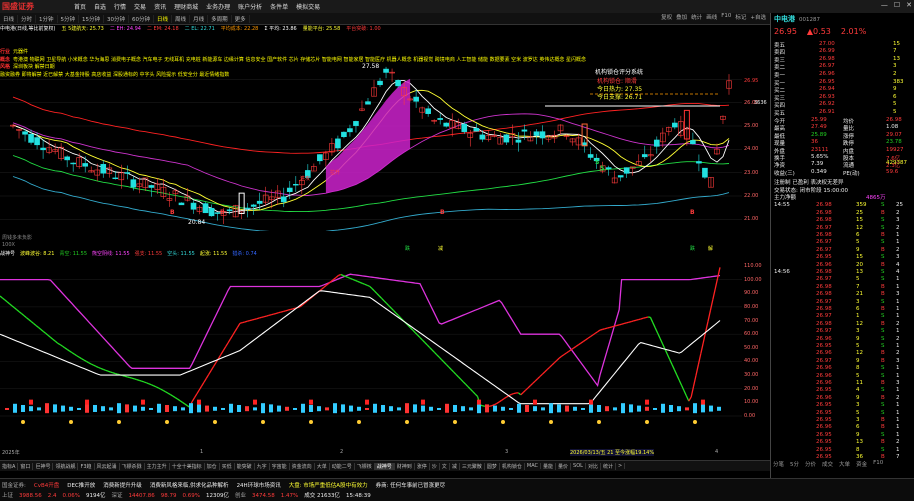 This screenshot has width=914, height=501. I want to click on indicator-tab-16: 动能二号, so click(342, 466).